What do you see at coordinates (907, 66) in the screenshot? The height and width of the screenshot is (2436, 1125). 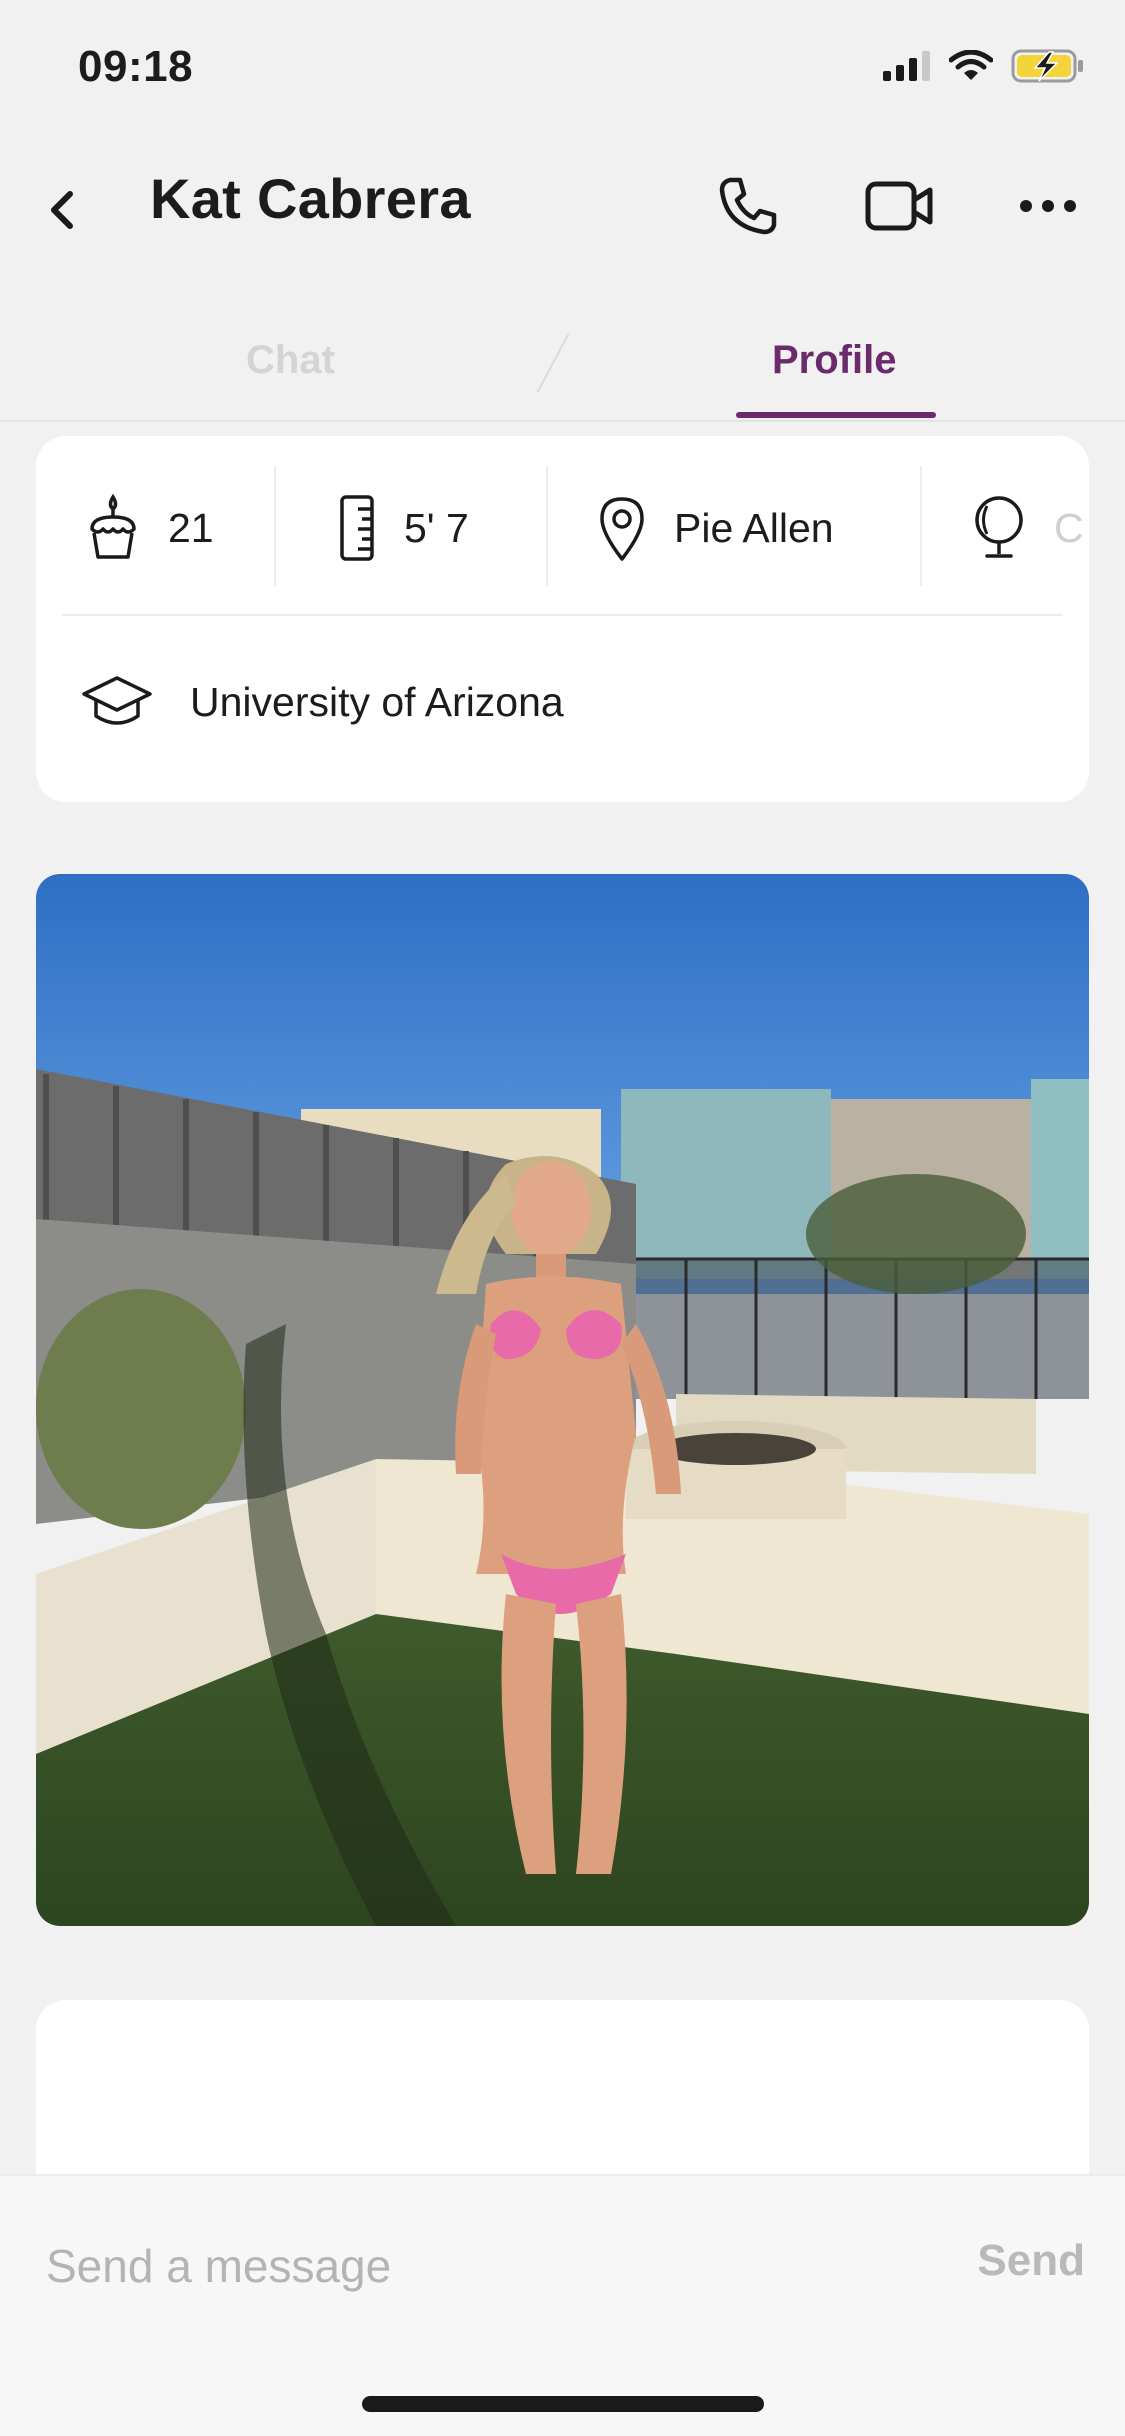 I see `signal-icon` at bounding box center [907, 66].